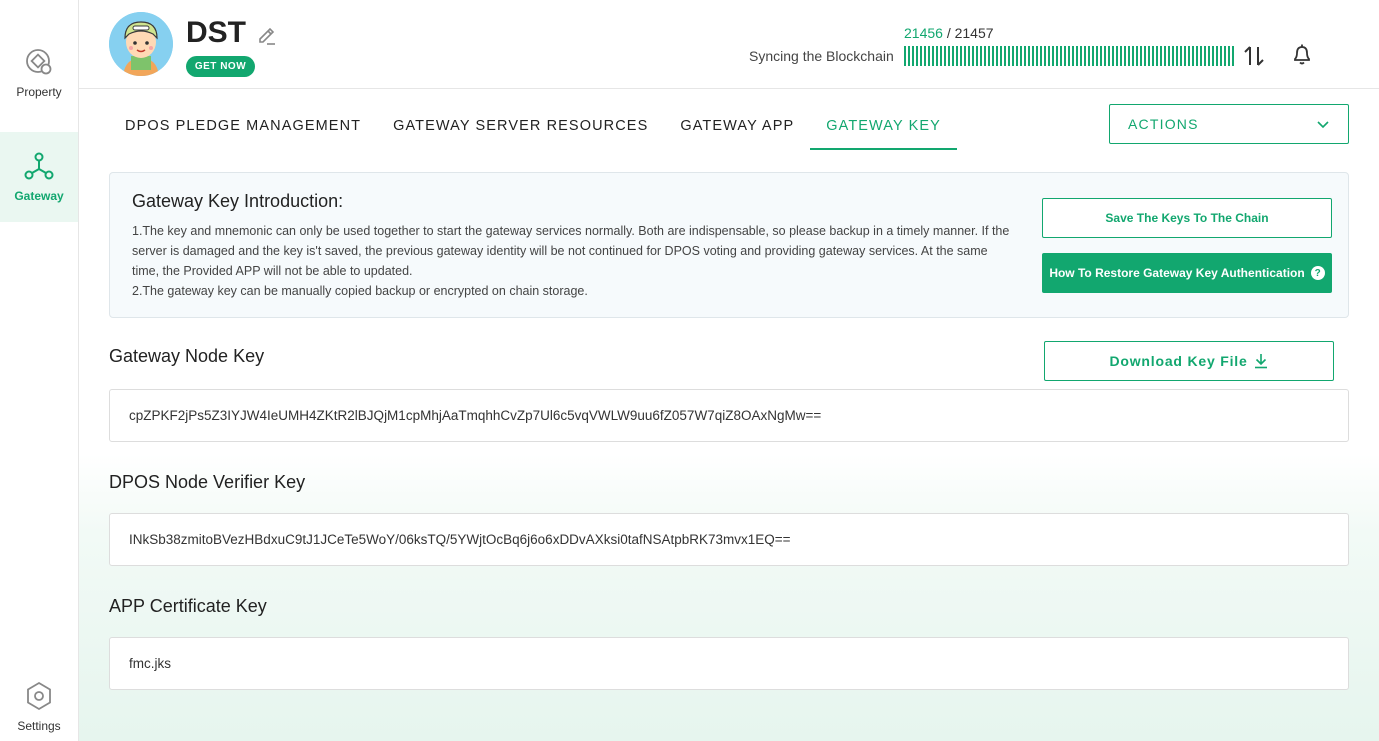 Image resolution: width=1379 pixels, height=741 pixels. I want to click on property-icon, so click(39, 62).